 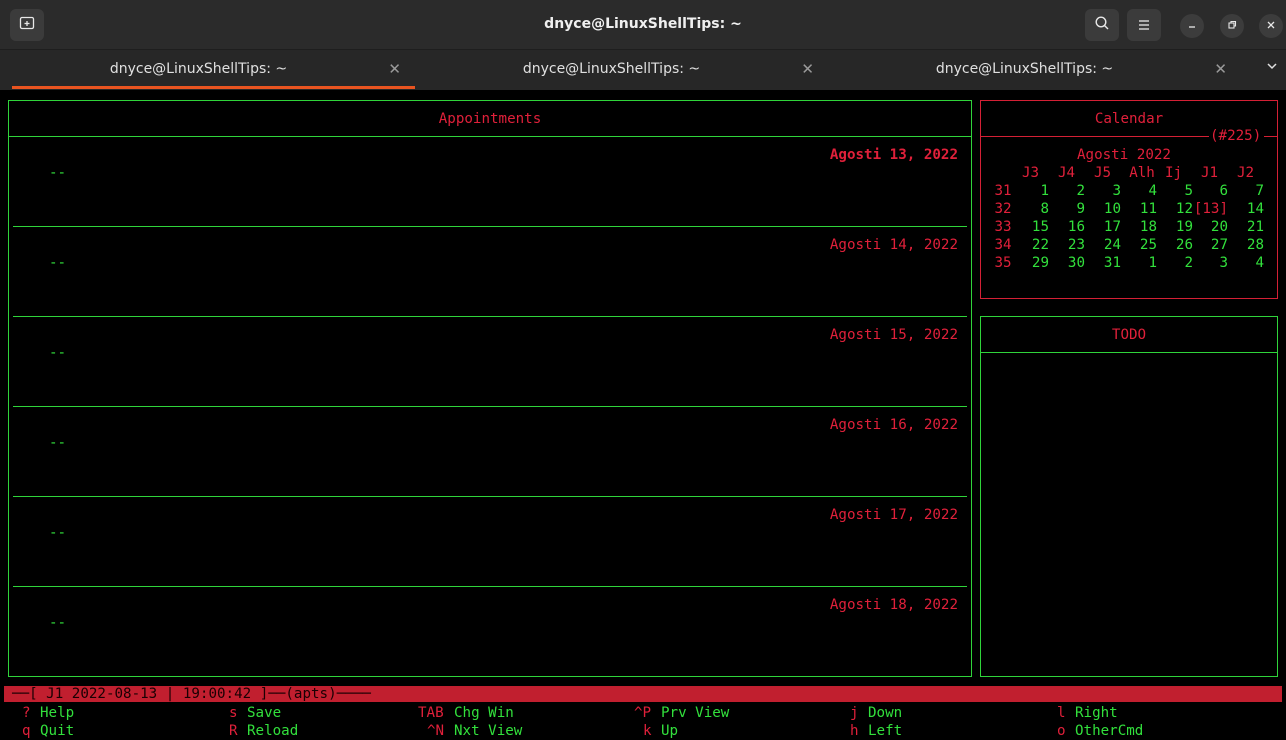 What do you see at coordinates (1175, 209) in the screenshot?
I see `calendar-day: 12` at bounding box center [1175, 209].